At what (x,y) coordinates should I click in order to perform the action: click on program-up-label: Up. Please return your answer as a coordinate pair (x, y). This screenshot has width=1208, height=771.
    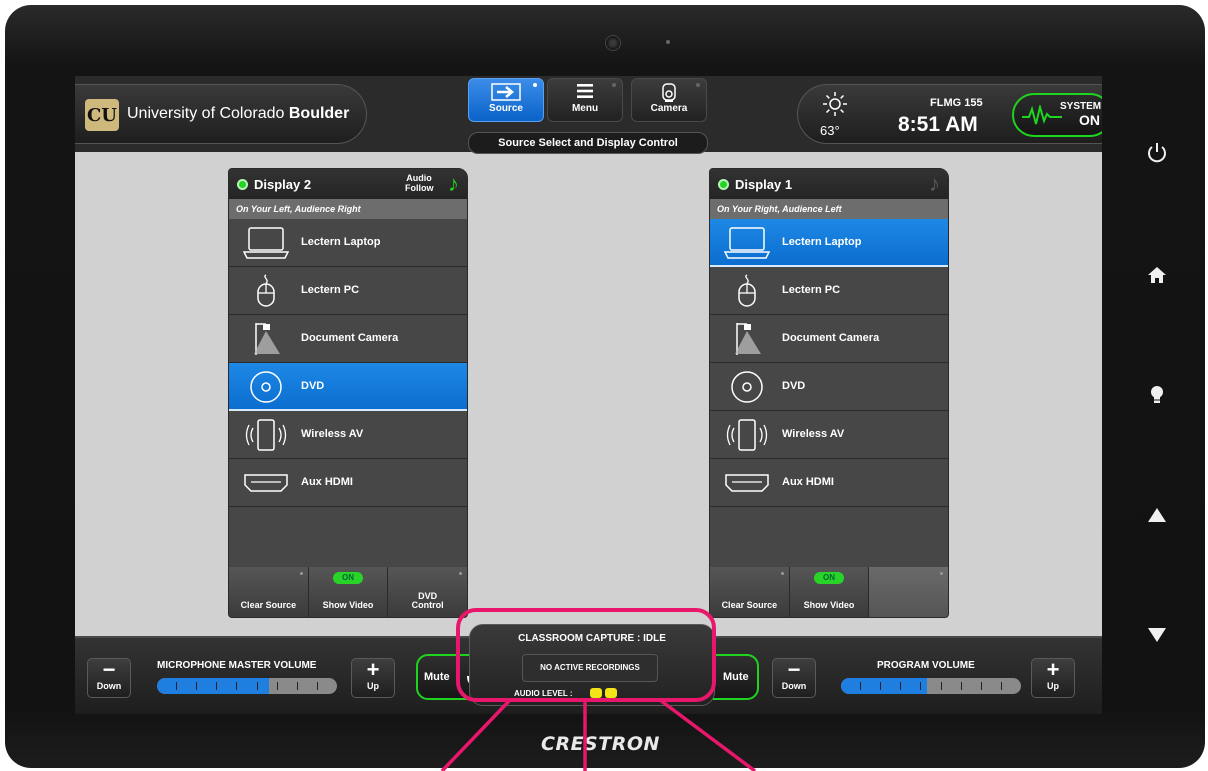
    Looking at the image, I should click on (1053, 686).